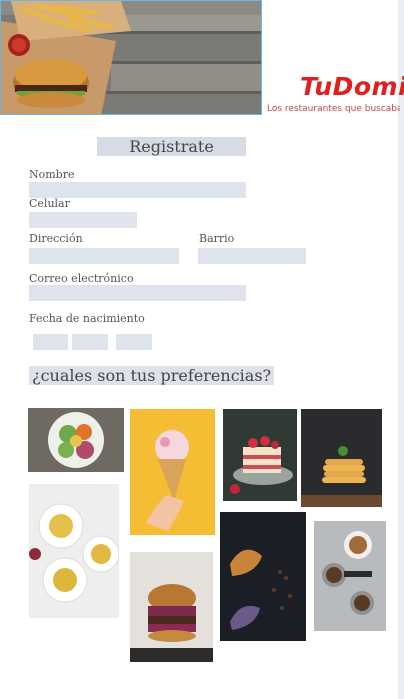 This screenshot has height=699, width=404. Describe the element at coordinates (350, 576) in the screenshot. I see `coffee-beans-option` at that location.